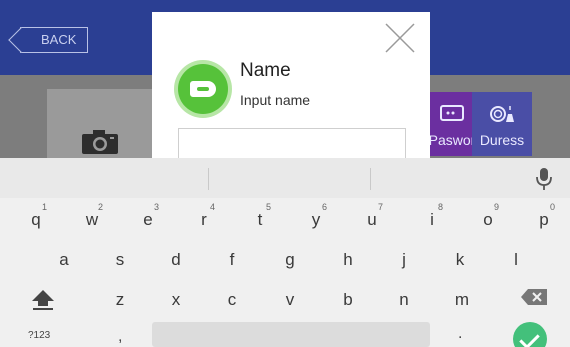 The height and width of the screenshot is (347, 570). Describe the element at coordinates (43, 299) in the screenshot. I see `shift-icon` at that location.